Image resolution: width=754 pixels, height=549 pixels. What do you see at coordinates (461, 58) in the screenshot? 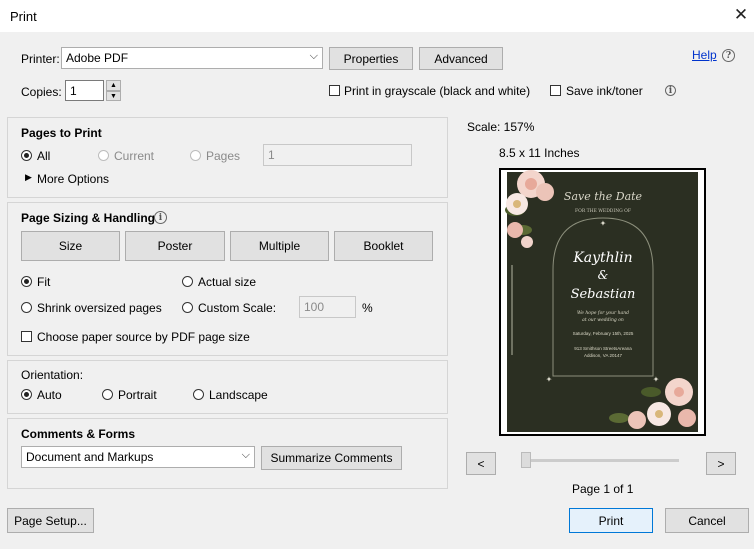
I see `advanced-button: Advanced` at bounding box center [461, 58].